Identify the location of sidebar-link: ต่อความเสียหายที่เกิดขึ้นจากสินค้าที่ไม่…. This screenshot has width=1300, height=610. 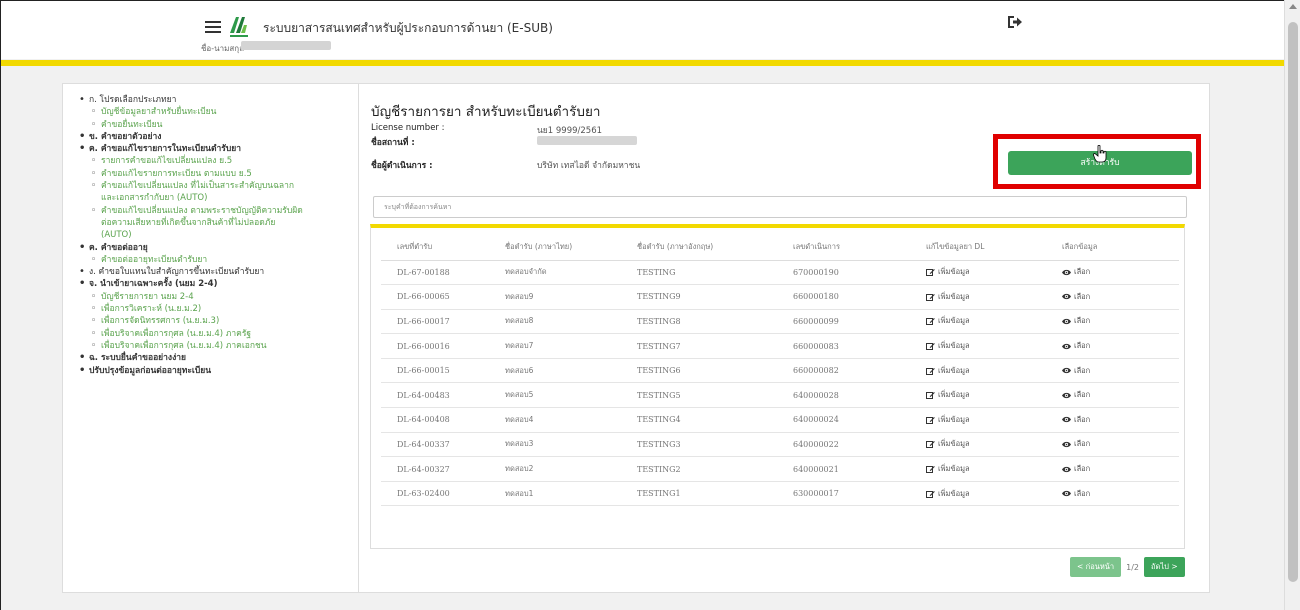
(214, 223).